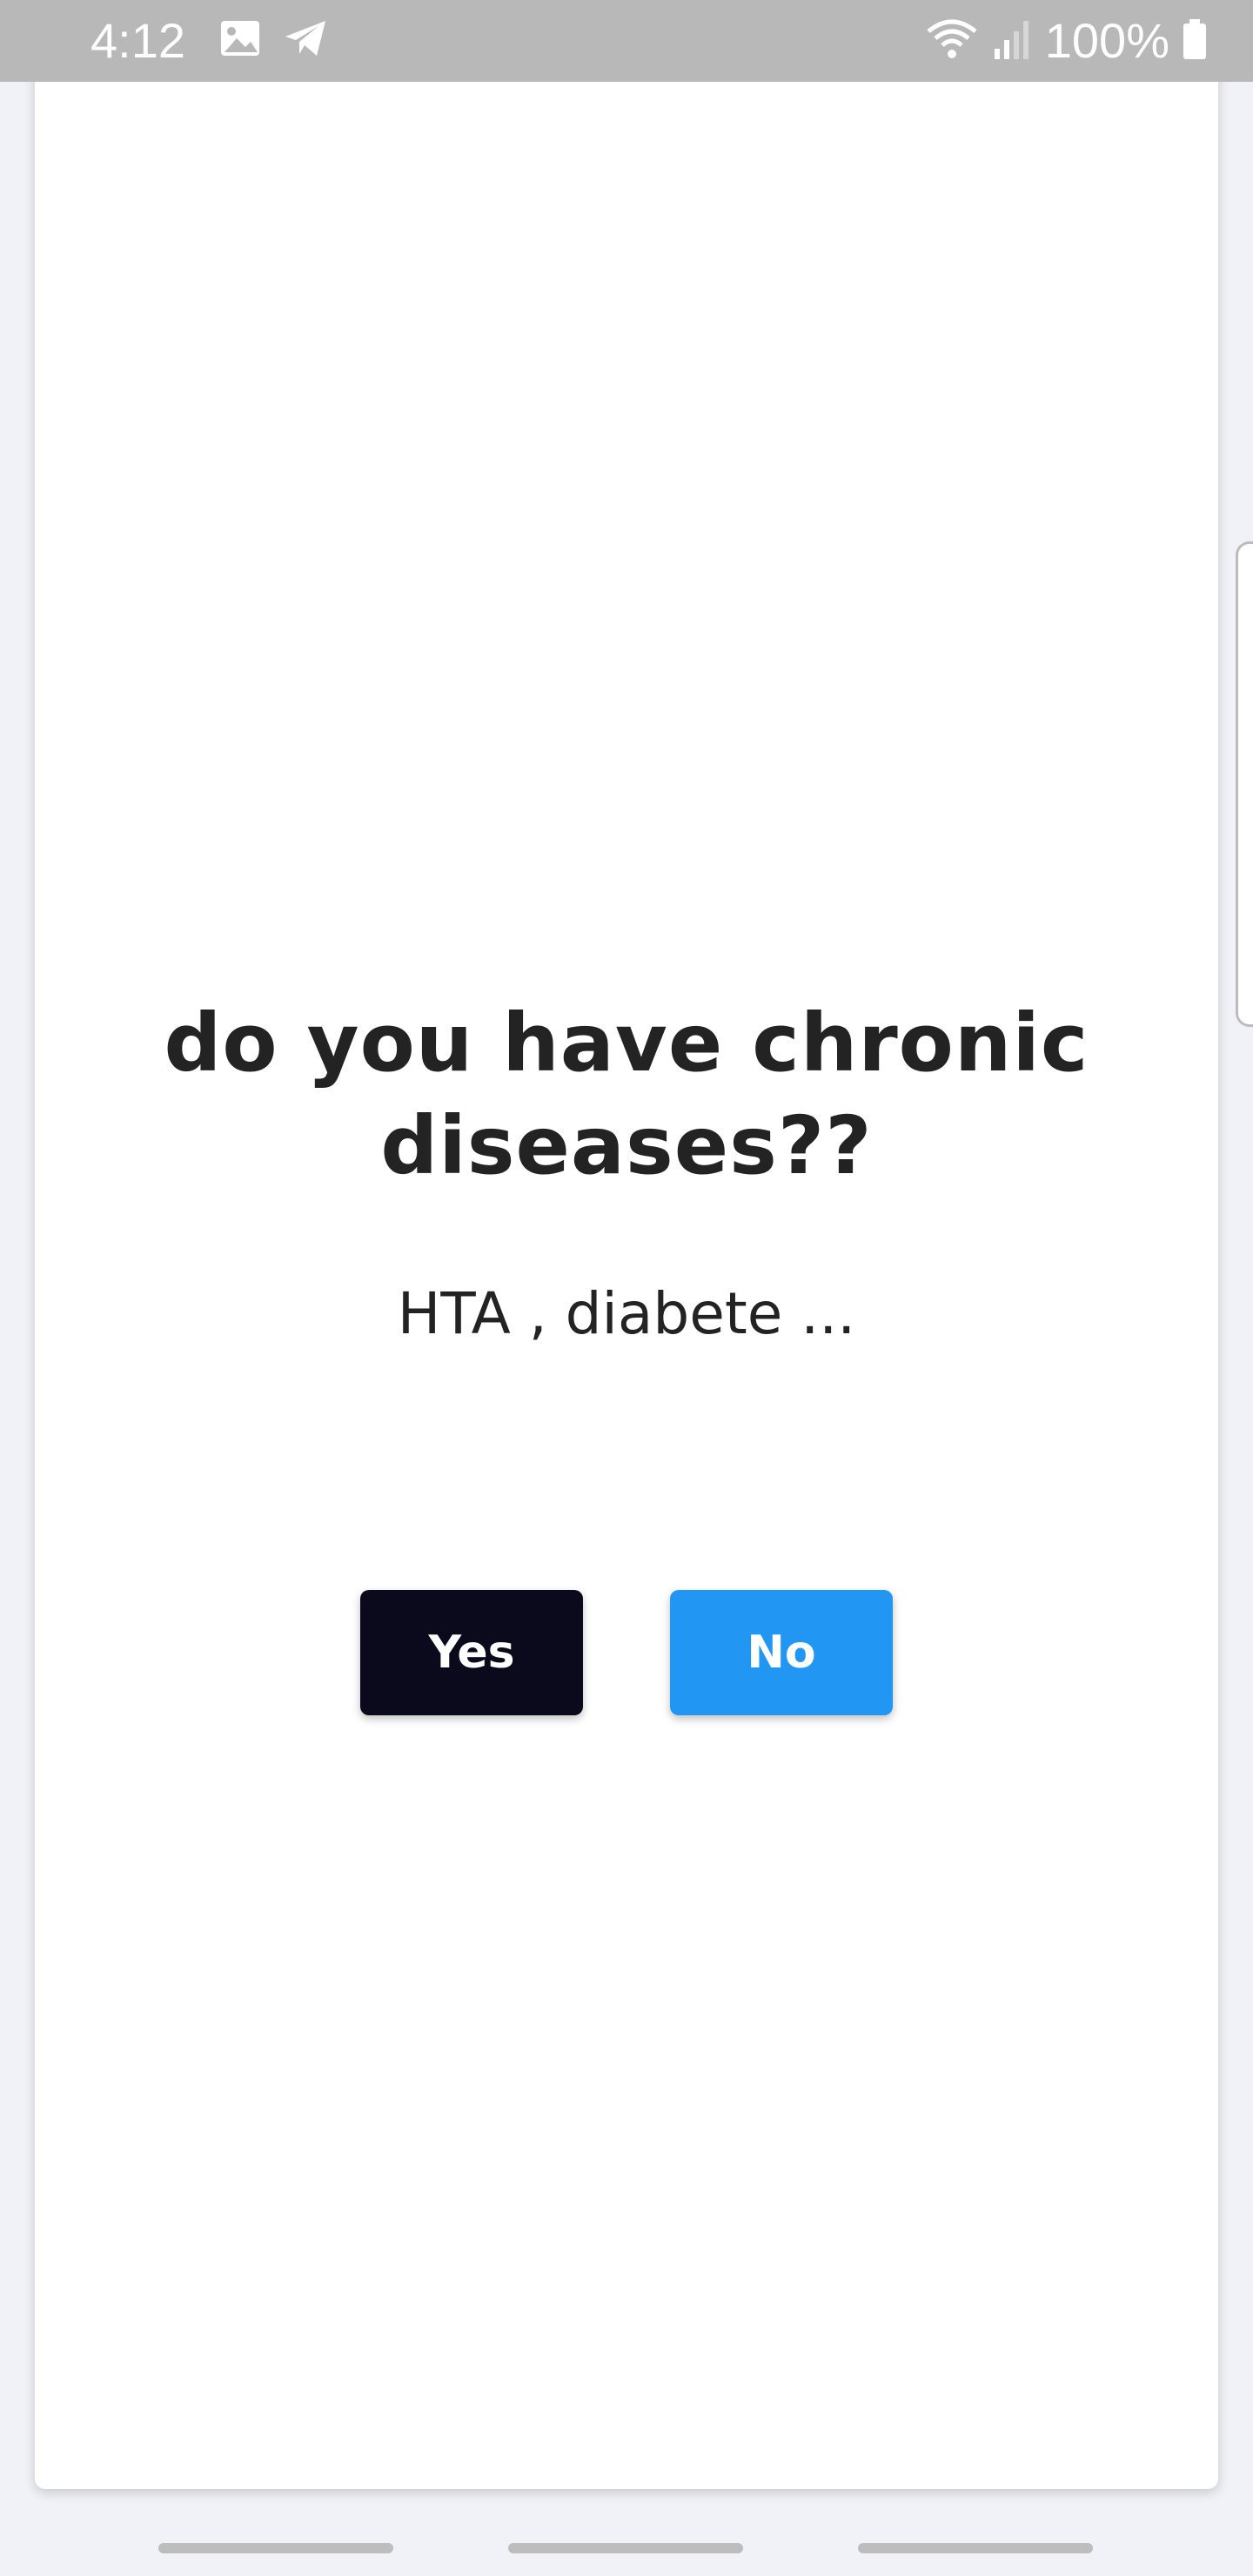 This screenshot has height=2576, width=1253. I want to click on yes-button: Yes, so click(471, 1652).